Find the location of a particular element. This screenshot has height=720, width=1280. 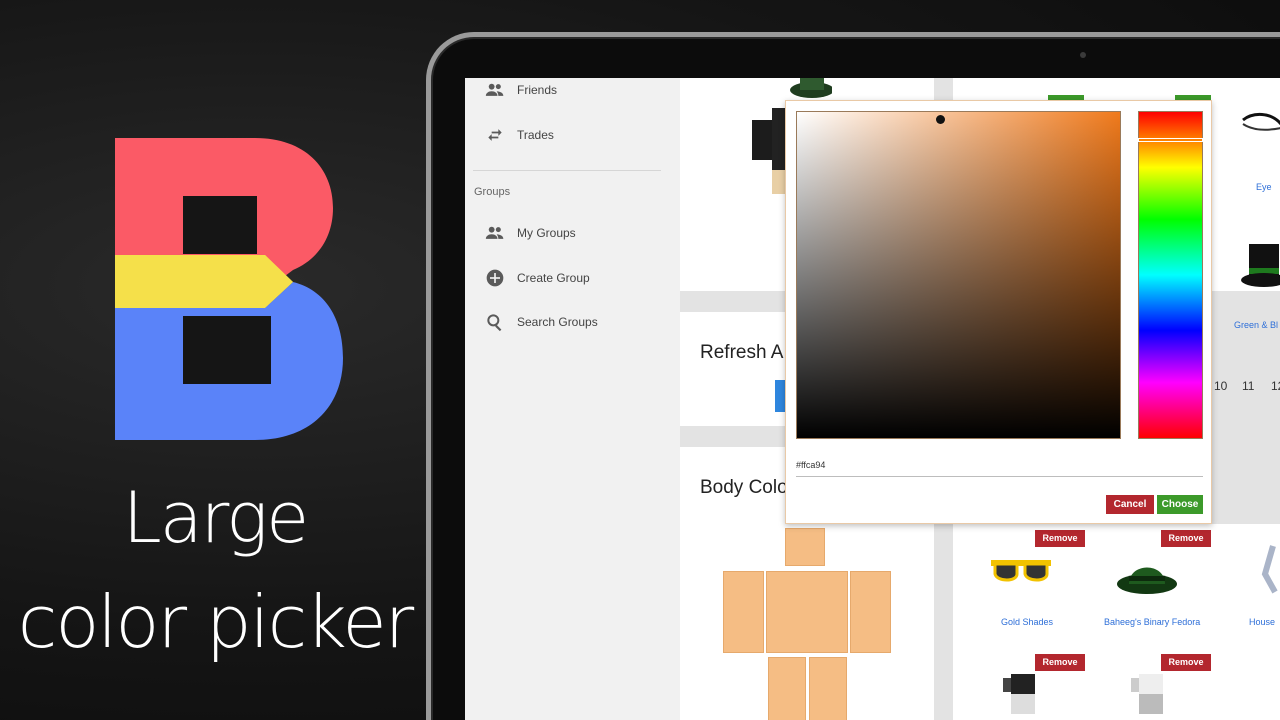

sidebar-item-search-groups: Search Groups is located at coordinates (541, 322).